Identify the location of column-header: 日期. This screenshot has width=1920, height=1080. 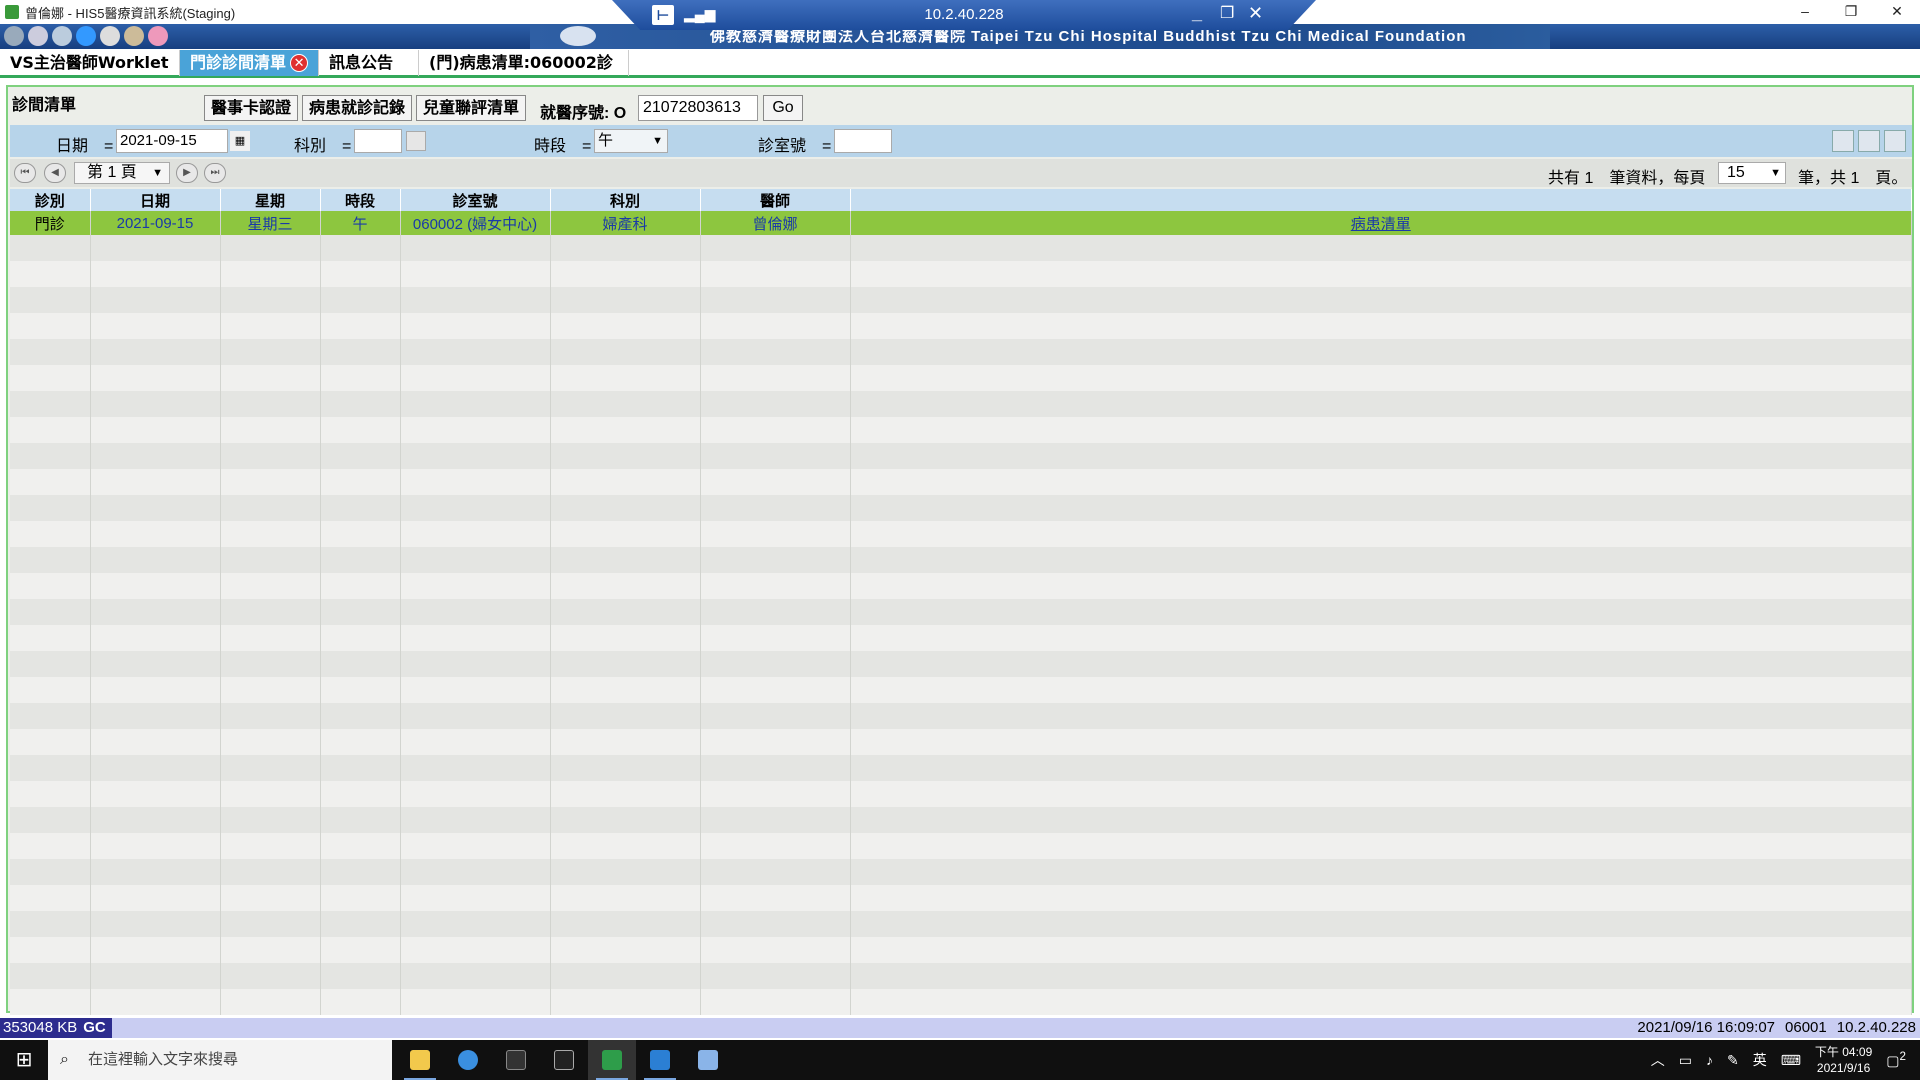
(155, 200).